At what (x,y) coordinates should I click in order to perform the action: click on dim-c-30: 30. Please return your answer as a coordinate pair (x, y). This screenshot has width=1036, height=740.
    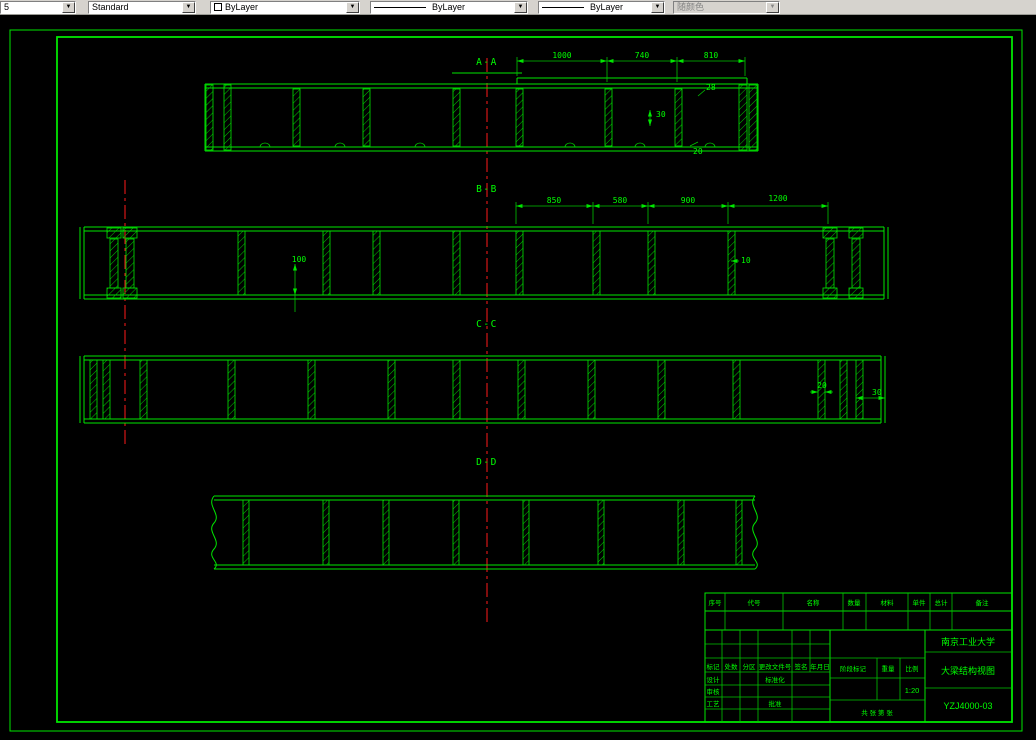
    Looking at the image, I should click on (877, 392).